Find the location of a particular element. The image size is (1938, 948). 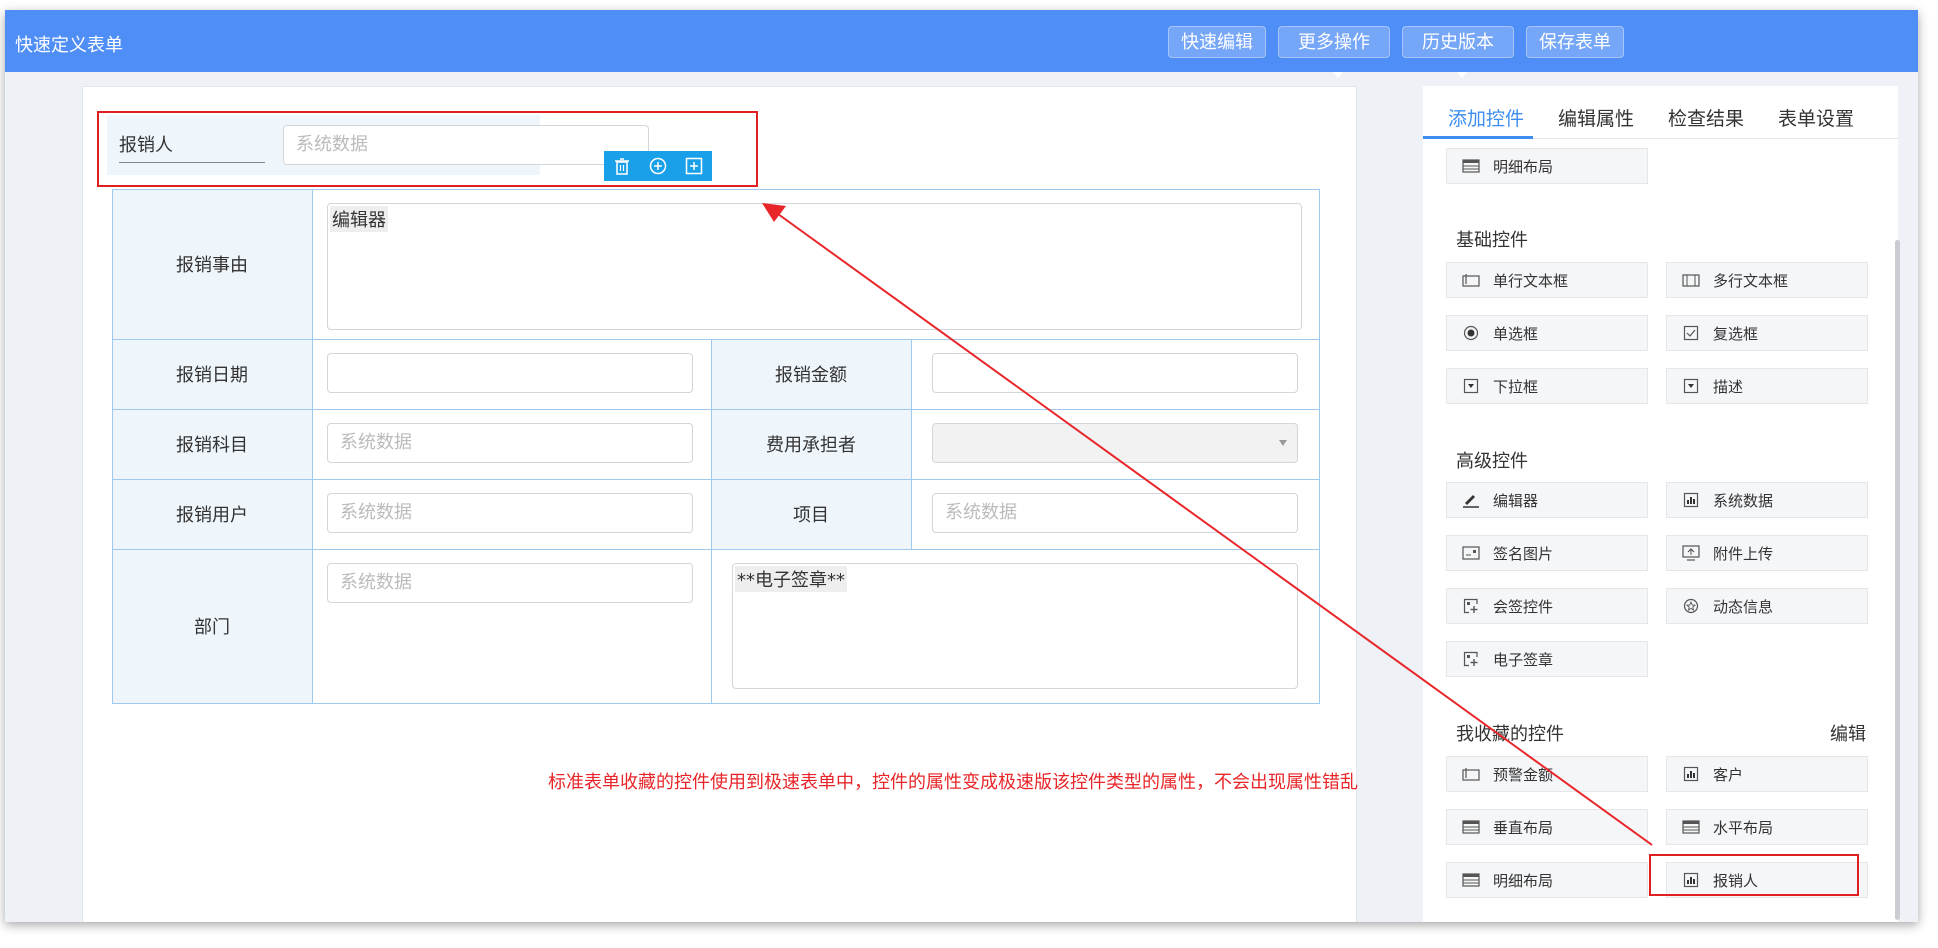

dynamic-info-icon is located at coordinates (1691, 606).